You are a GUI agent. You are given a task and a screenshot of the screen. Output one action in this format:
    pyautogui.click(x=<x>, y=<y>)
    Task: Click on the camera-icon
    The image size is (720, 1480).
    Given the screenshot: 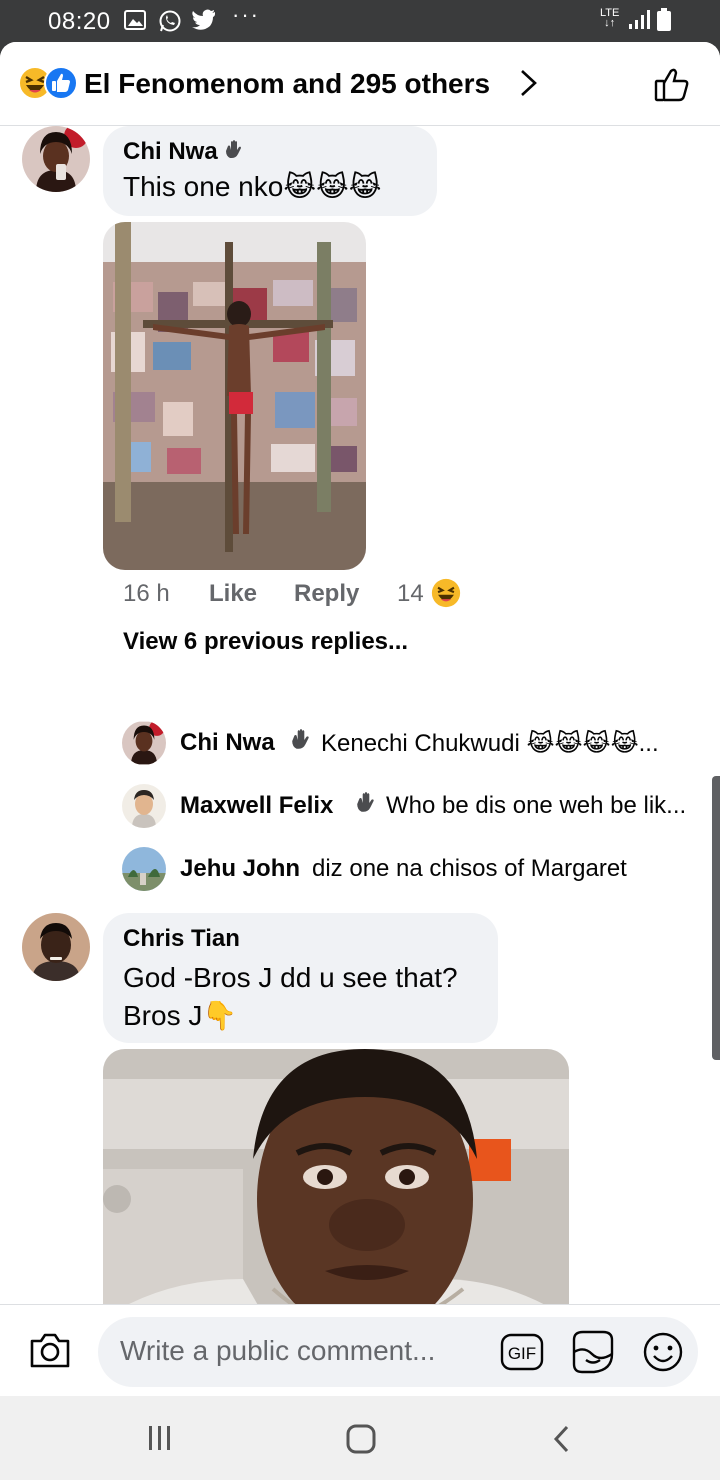 What is the action you would take?
    pyautogui.click(x=50, y=1352)
    